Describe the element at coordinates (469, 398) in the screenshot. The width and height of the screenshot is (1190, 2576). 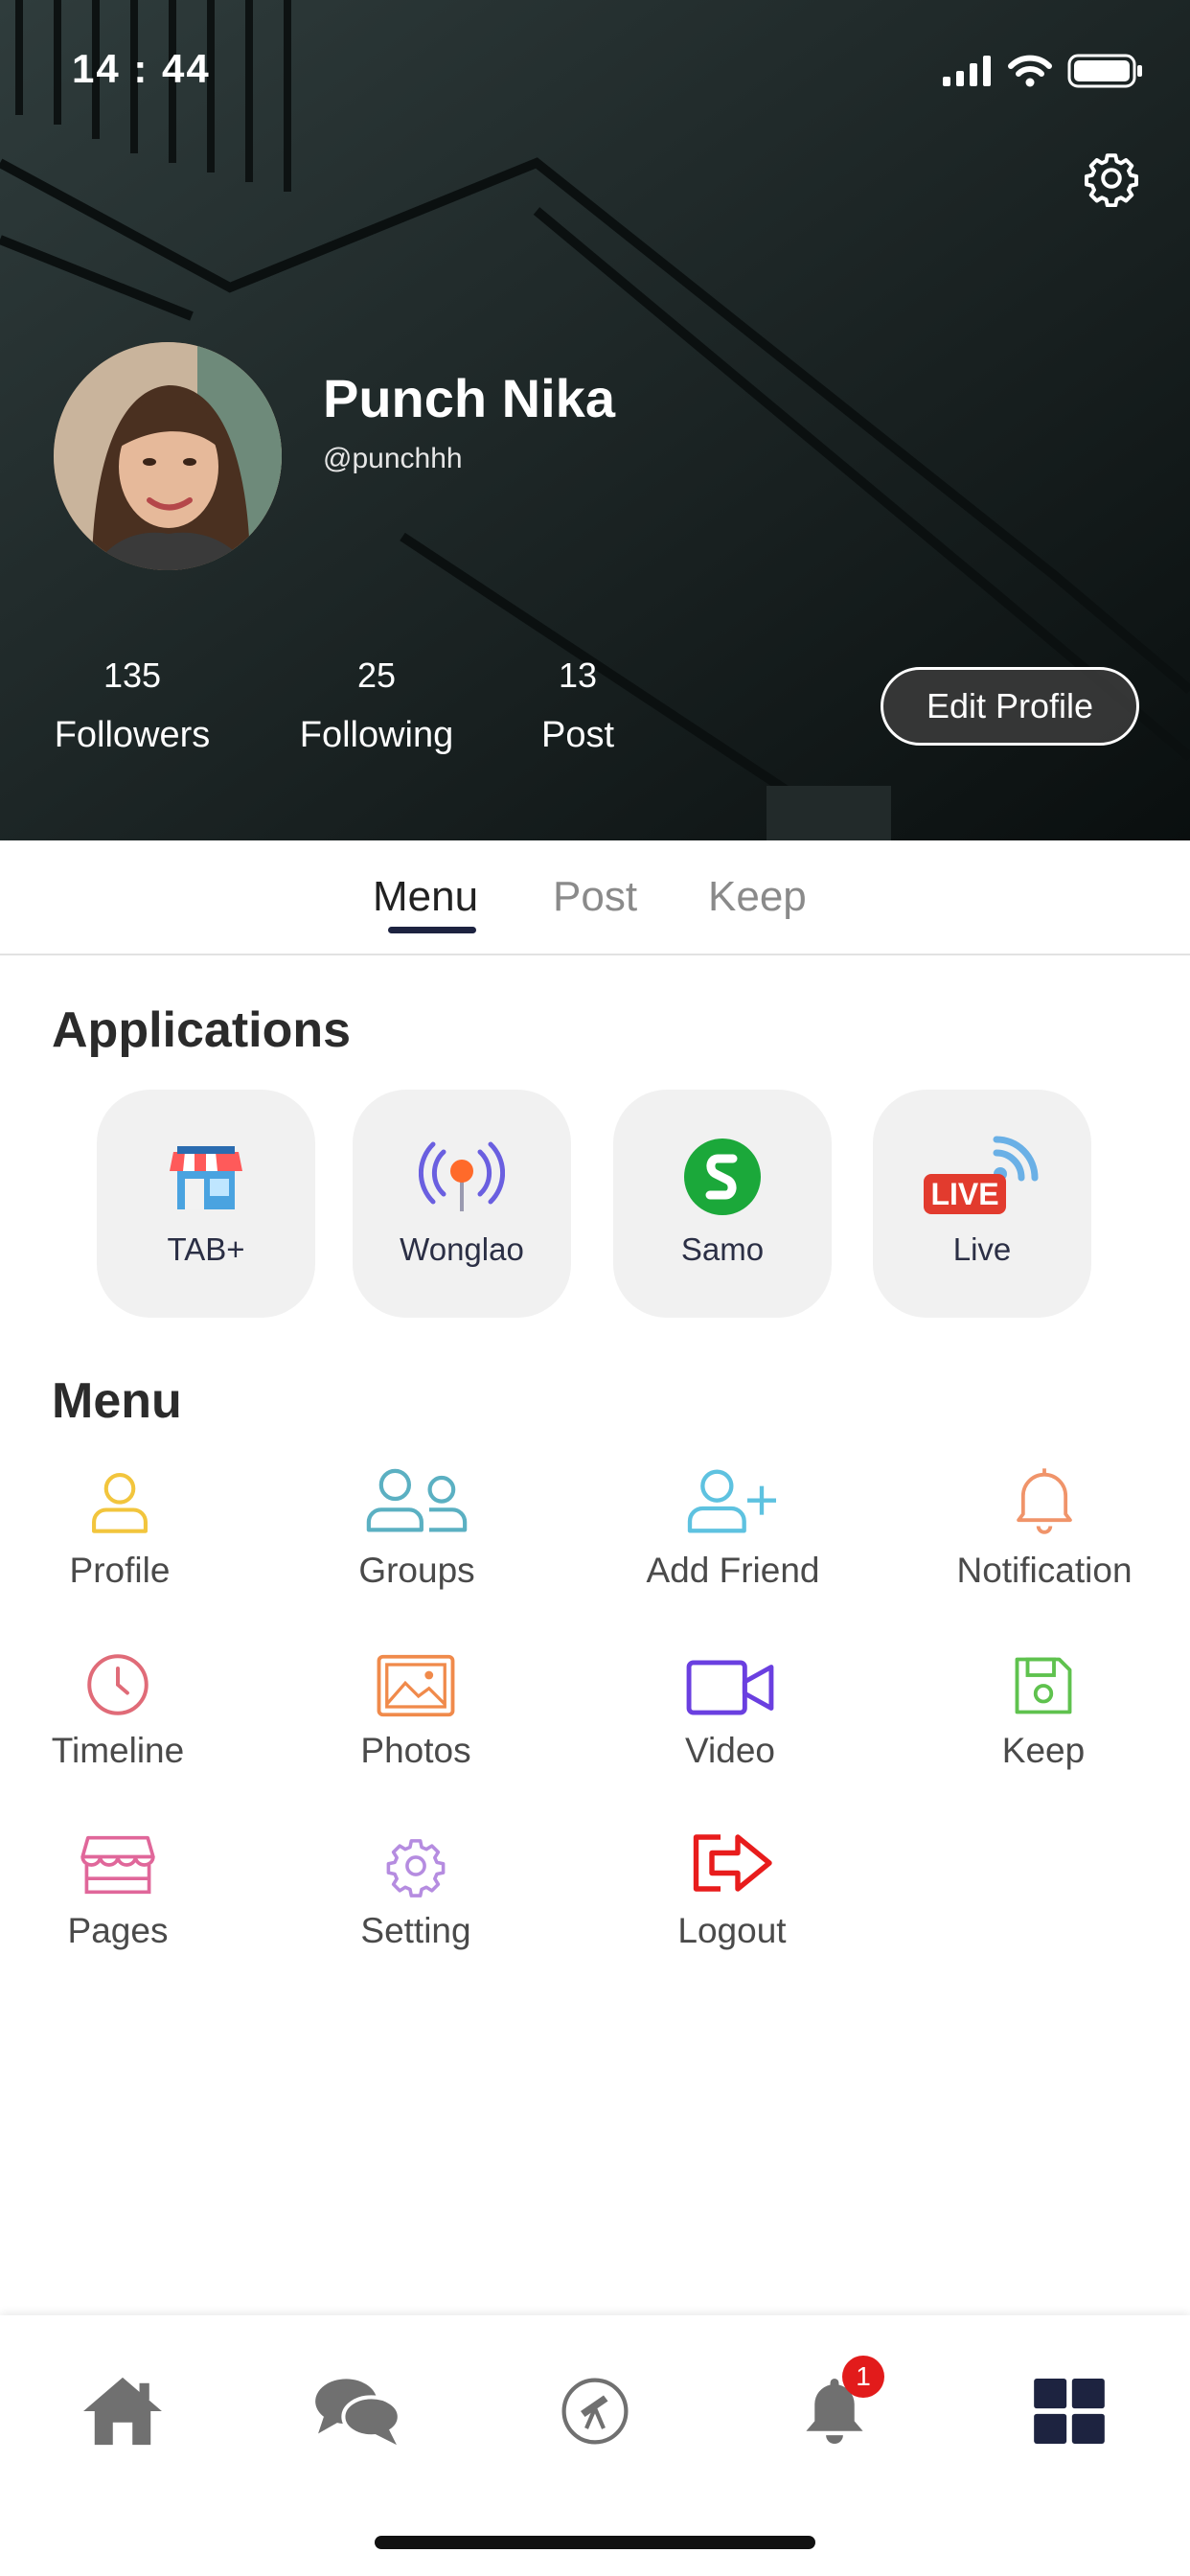
I see `profile-name: Punch Nika` at that location.